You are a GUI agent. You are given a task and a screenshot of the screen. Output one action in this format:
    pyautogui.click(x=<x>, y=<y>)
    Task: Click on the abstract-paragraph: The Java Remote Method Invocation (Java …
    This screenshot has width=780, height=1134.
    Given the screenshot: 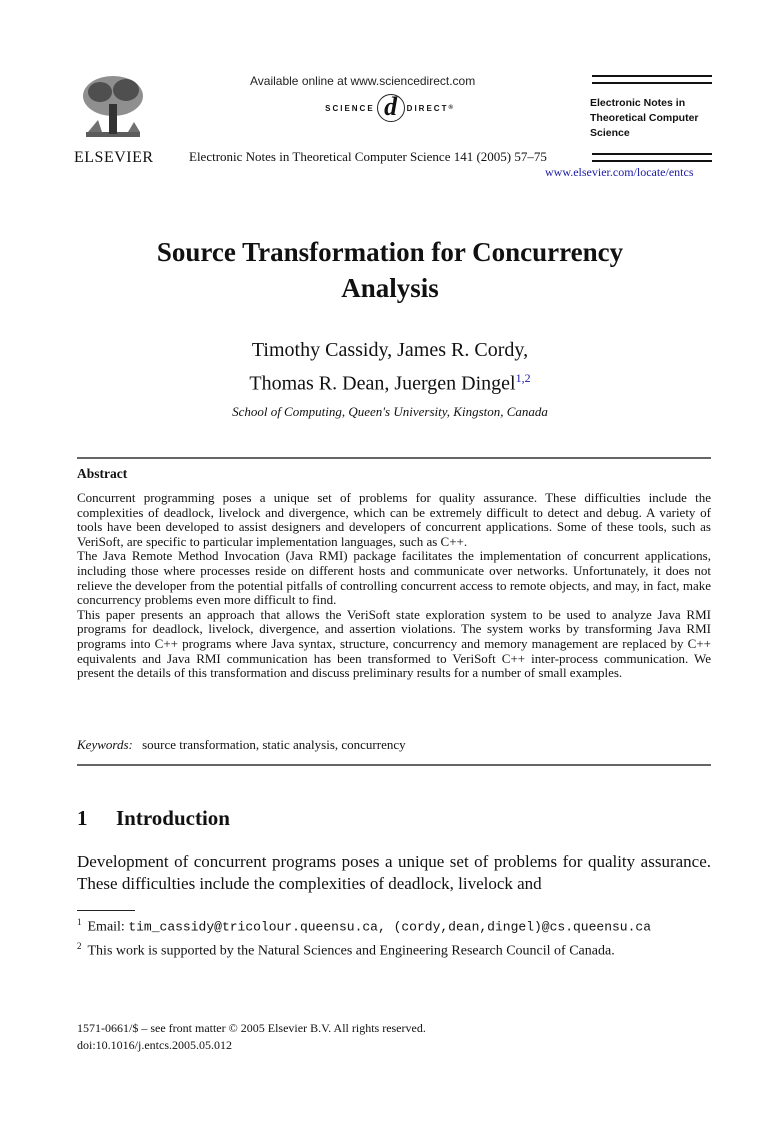 What is the action you would take?
    pyautogui.click(x=394, y=578)
    